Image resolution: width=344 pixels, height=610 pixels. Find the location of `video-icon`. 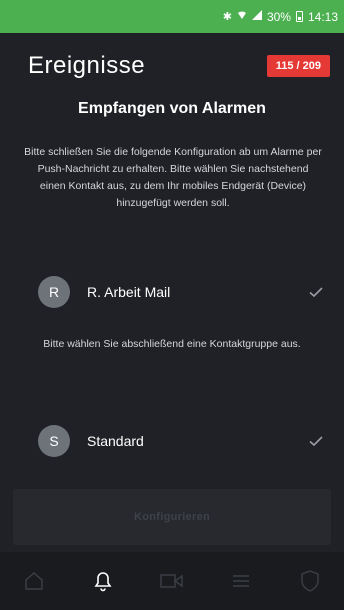

video-icon is located at coordinates (172, 581).